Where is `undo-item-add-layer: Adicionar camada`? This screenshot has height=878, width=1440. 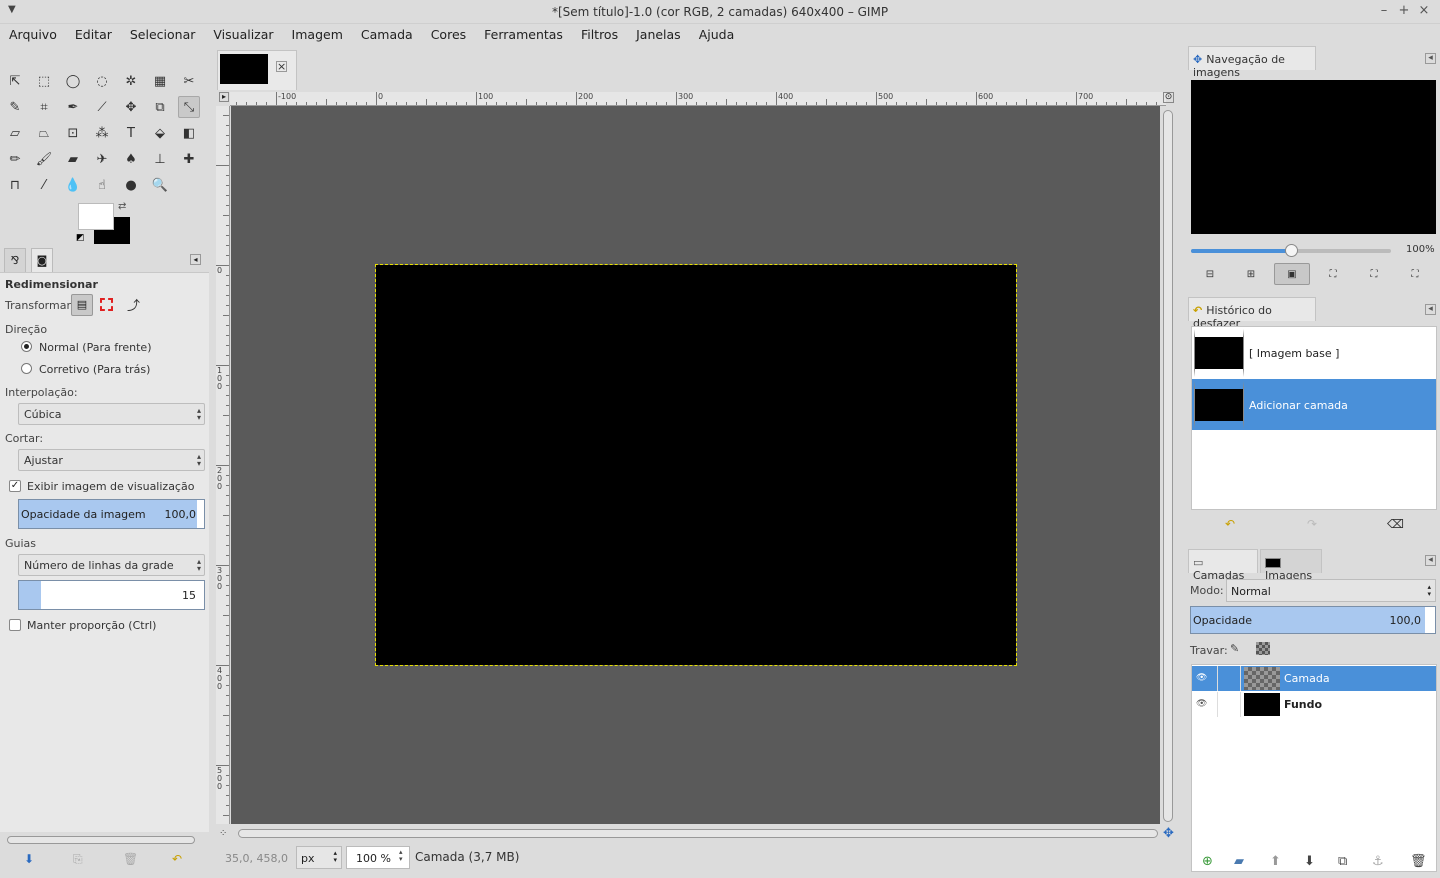
undo-item-add-layer: Adicionar camada is located at coordinates (1314, 404).